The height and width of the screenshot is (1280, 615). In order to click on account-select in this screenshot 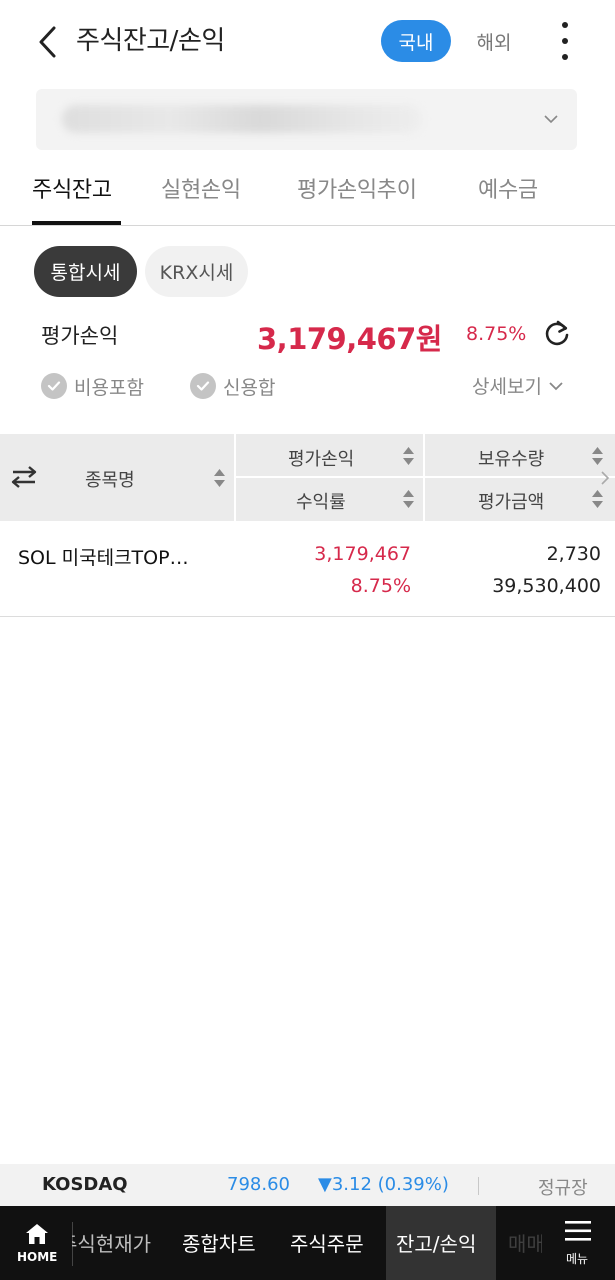, I will do `click(306, 119)`.